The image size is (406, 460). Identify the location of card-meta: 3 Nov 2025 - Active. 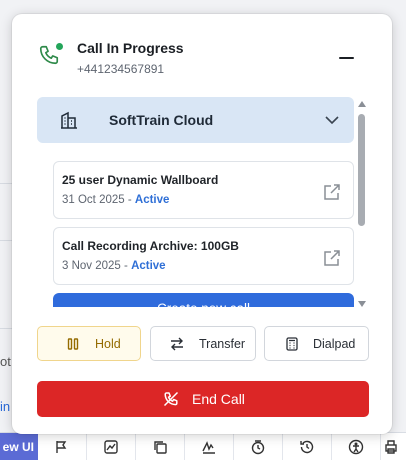
(114, 266).